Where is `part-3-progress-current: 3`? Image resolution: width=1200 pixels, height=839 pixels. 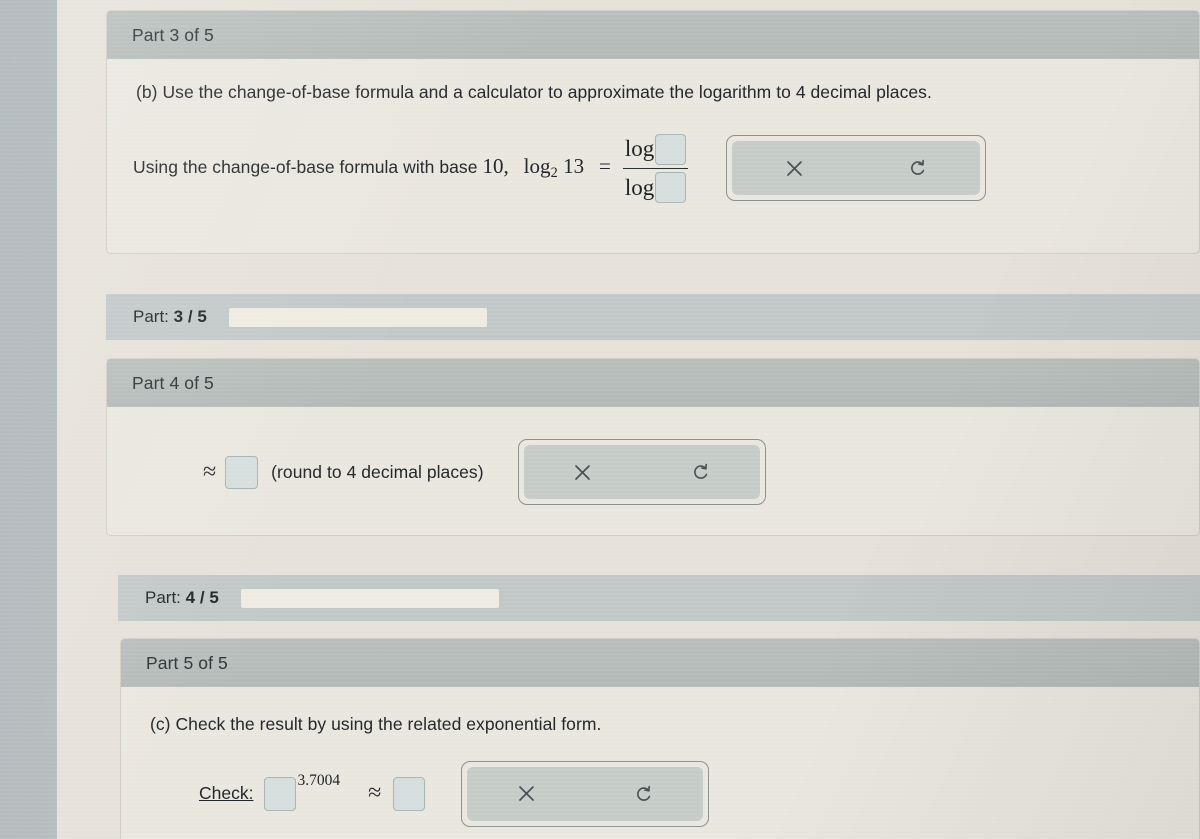
part-3-progress-current: 3 is located at coordinates (178, 316).